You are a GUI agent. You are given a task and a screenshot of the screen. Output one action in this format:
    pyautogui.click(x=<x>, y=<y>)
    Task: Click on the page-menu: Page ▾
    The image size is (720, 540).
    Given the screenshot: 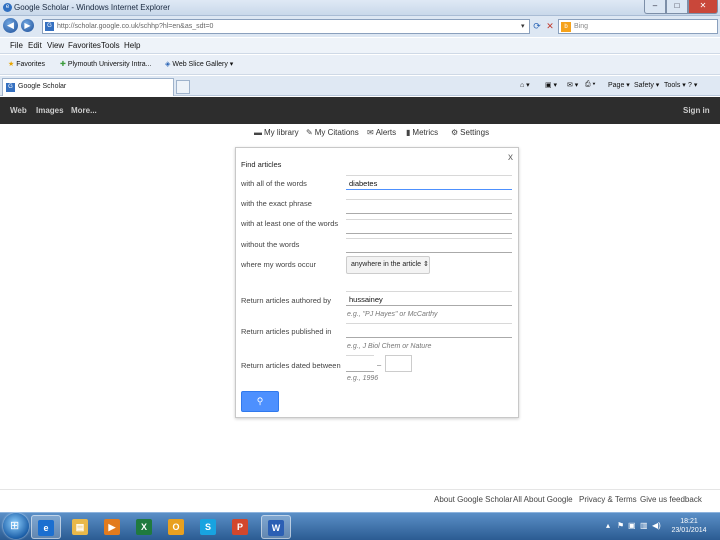 What is the action you would take?
    pyautogui.click(x=619, y=85)
    